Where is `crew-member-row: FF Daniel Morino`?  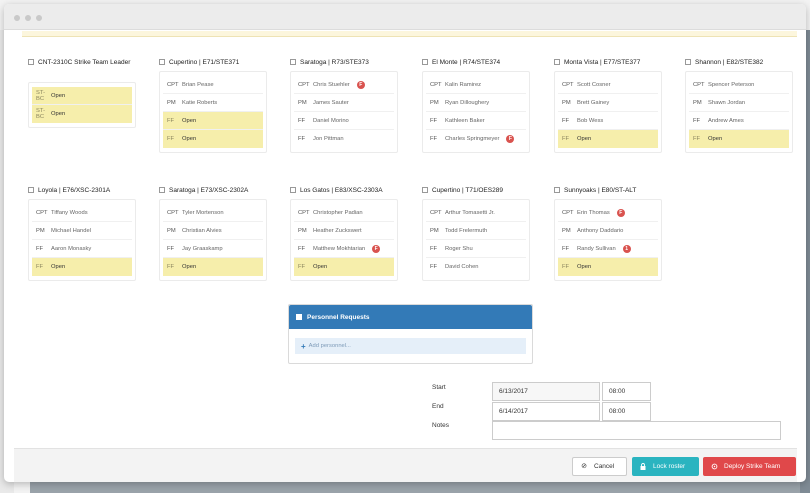 crew-member-row: FF Daniel Morino is located at coordinates (344, 121).